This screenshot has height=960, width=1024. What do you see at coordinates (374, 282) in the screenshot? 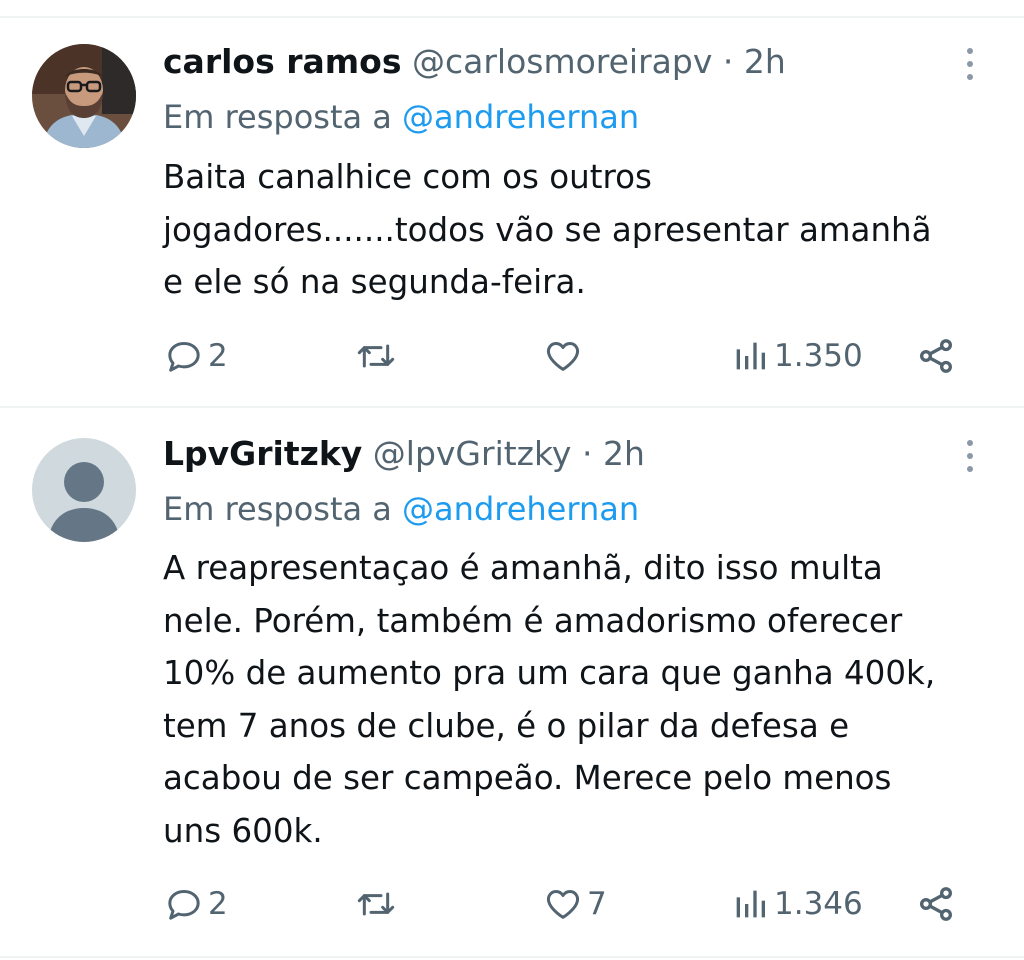
I see `tweet-text-line: e ele só na segunda-feira.` at bounding box center [374, 282].